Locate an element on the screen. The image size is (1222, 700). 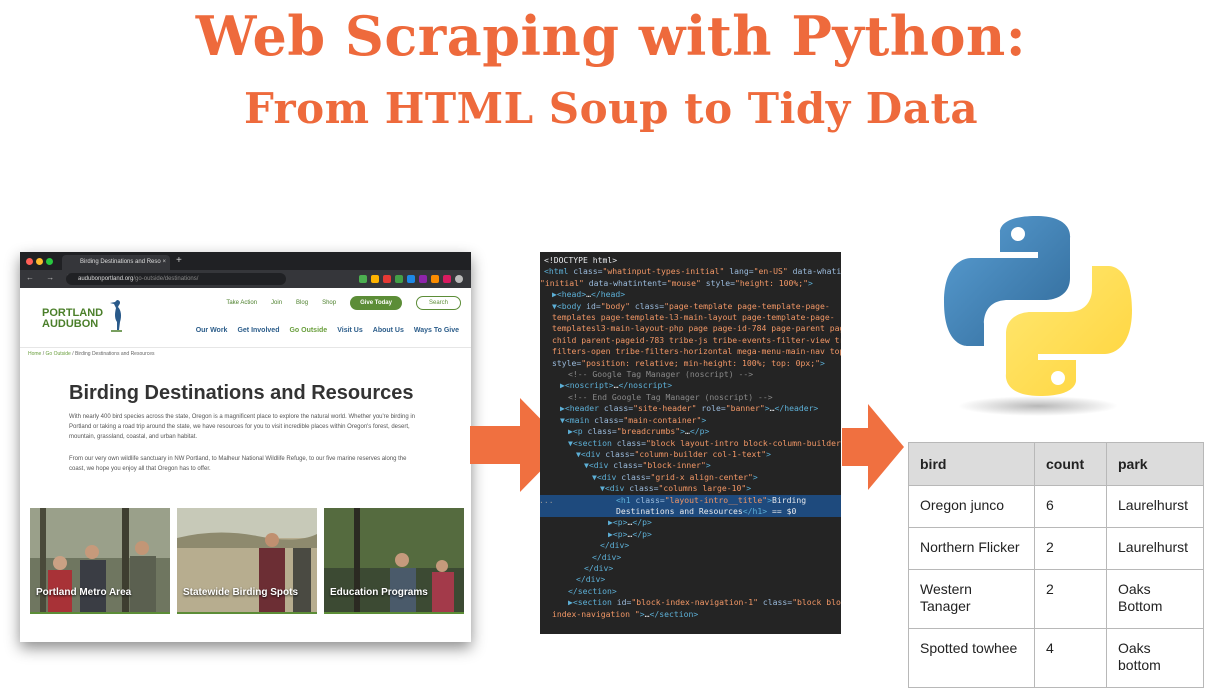
column-header-count: count is located at coordinates (1070, 464).